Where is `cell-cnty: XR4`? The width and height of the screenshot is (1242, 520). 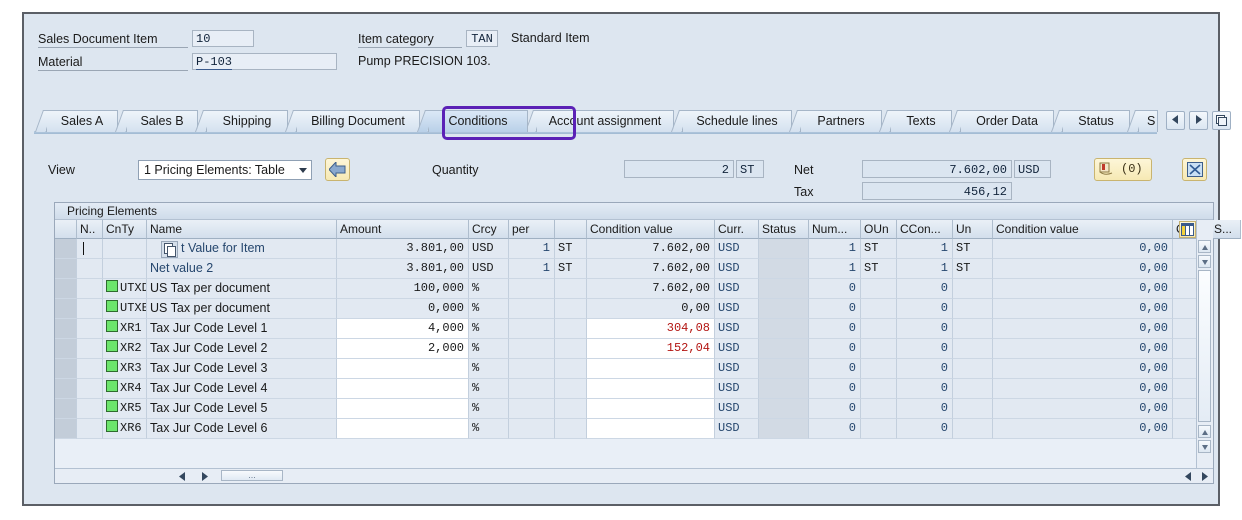
cell-cnty: XR4 is located at coordinates (125, 389).